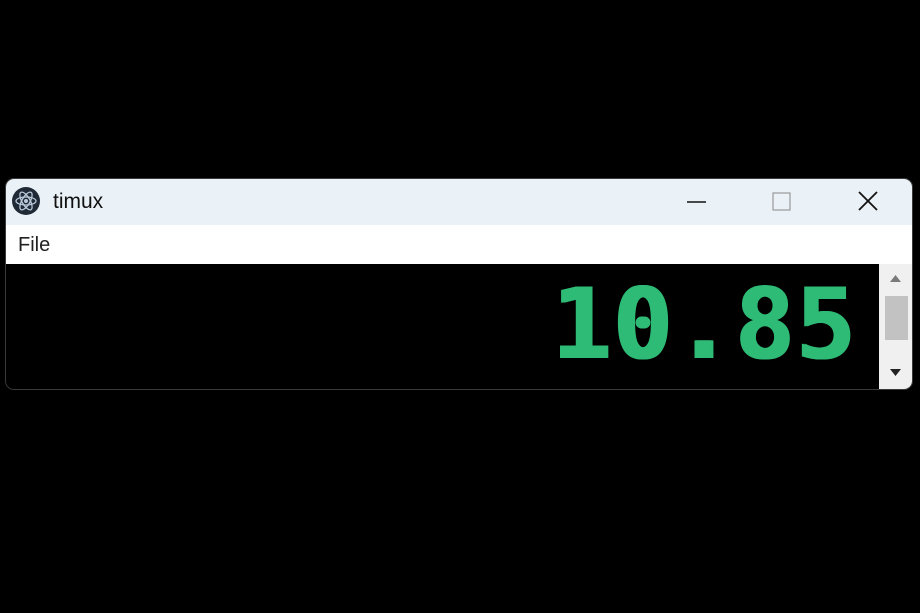 This screenshot has width=920, height=613. I want to click on scroll-thumb, so click(896, 318).